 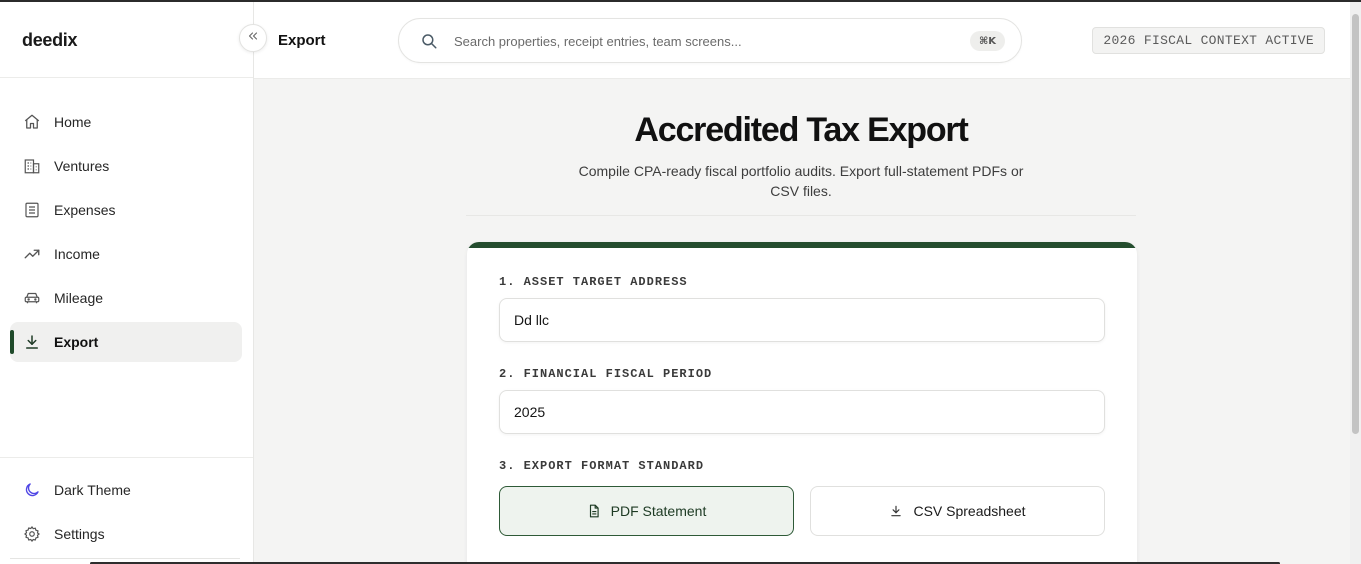 What do you see at coordinates (126, 457) in the screenshot?
I see `sidebar-bottom-divider` at bounding box center [126, 457].